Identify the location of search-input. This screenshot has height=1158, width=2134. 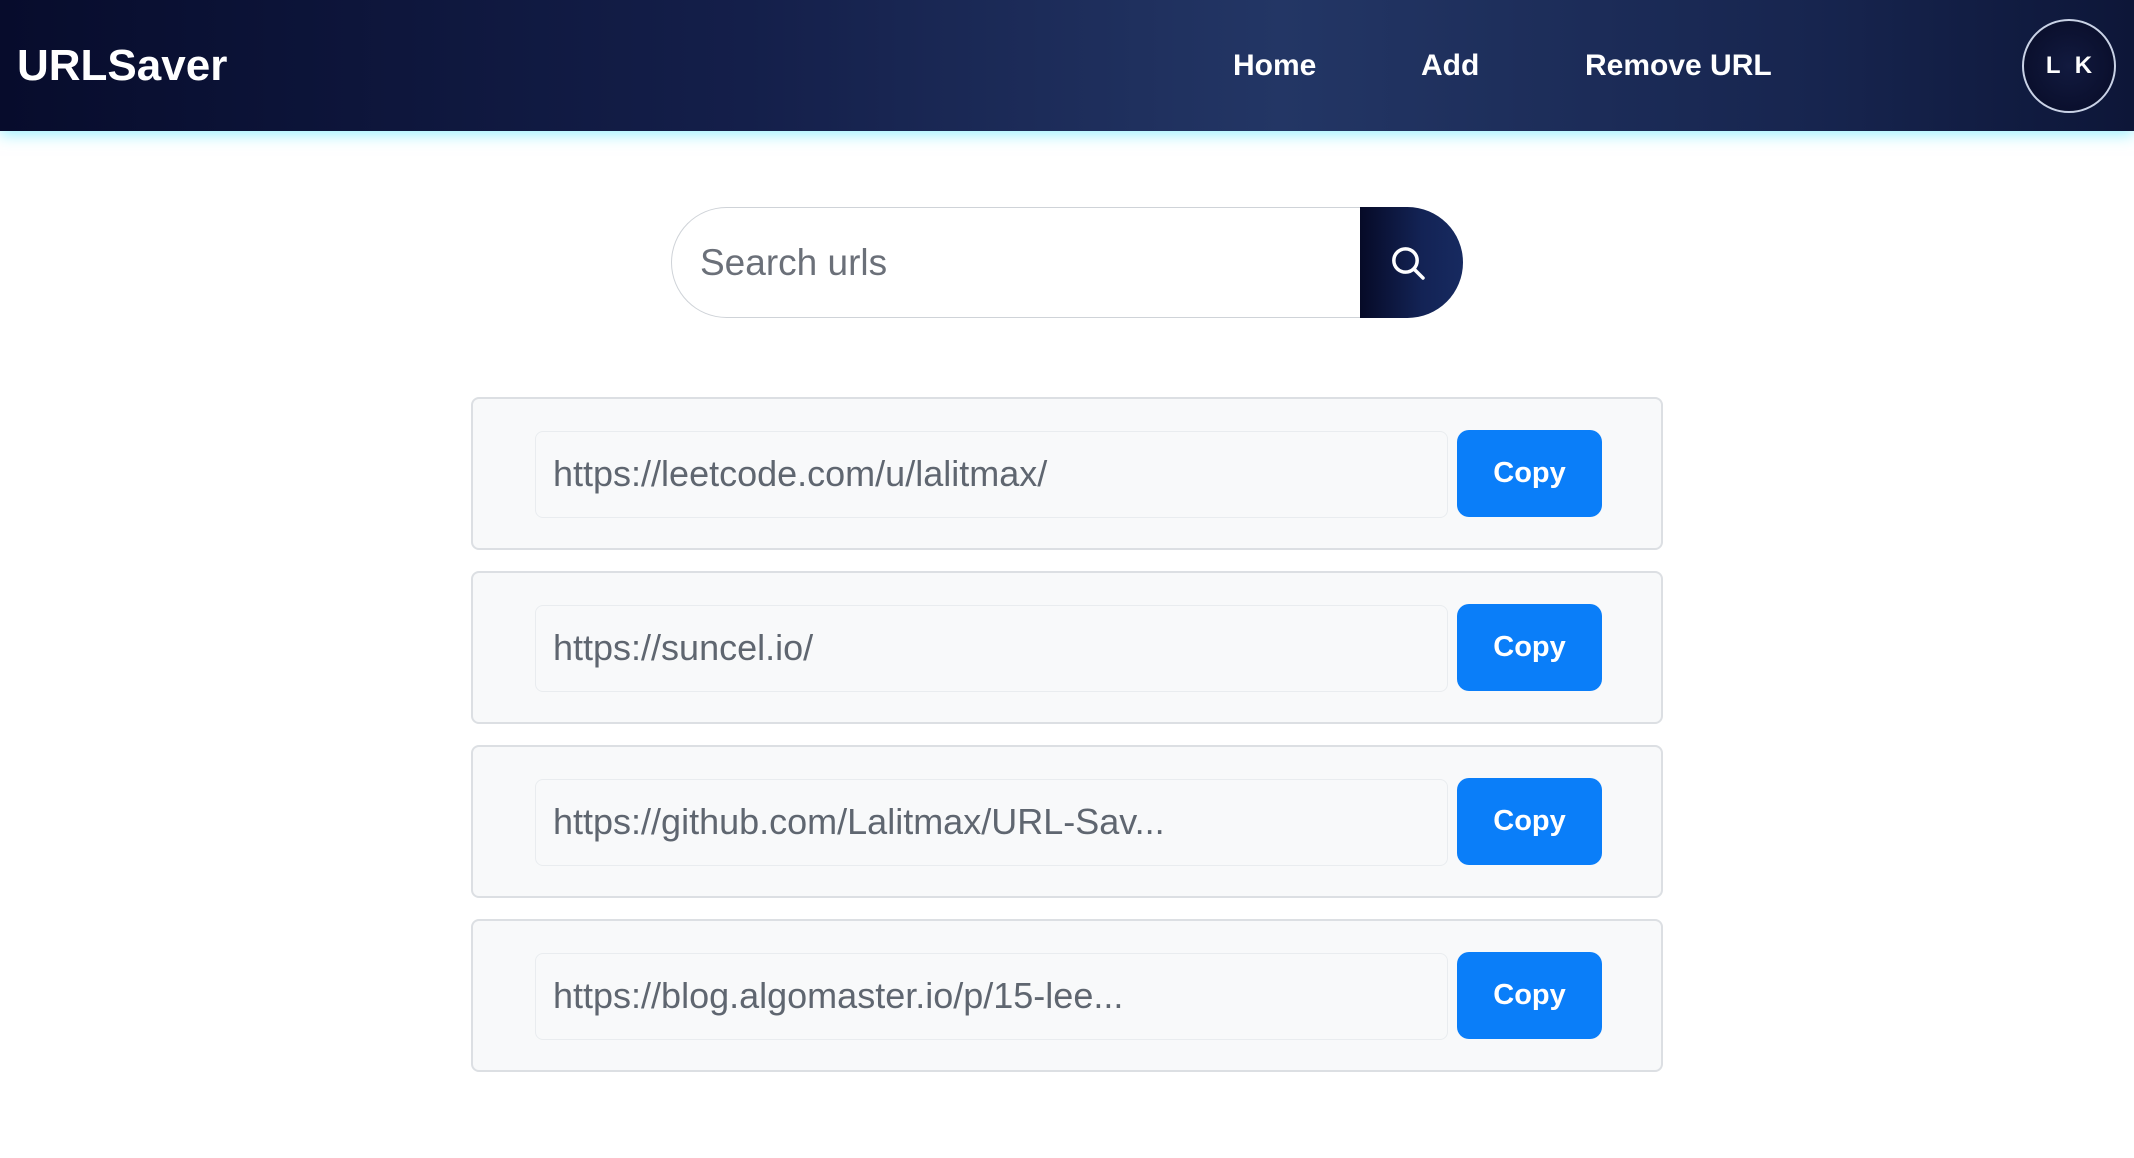
(1016, 262).